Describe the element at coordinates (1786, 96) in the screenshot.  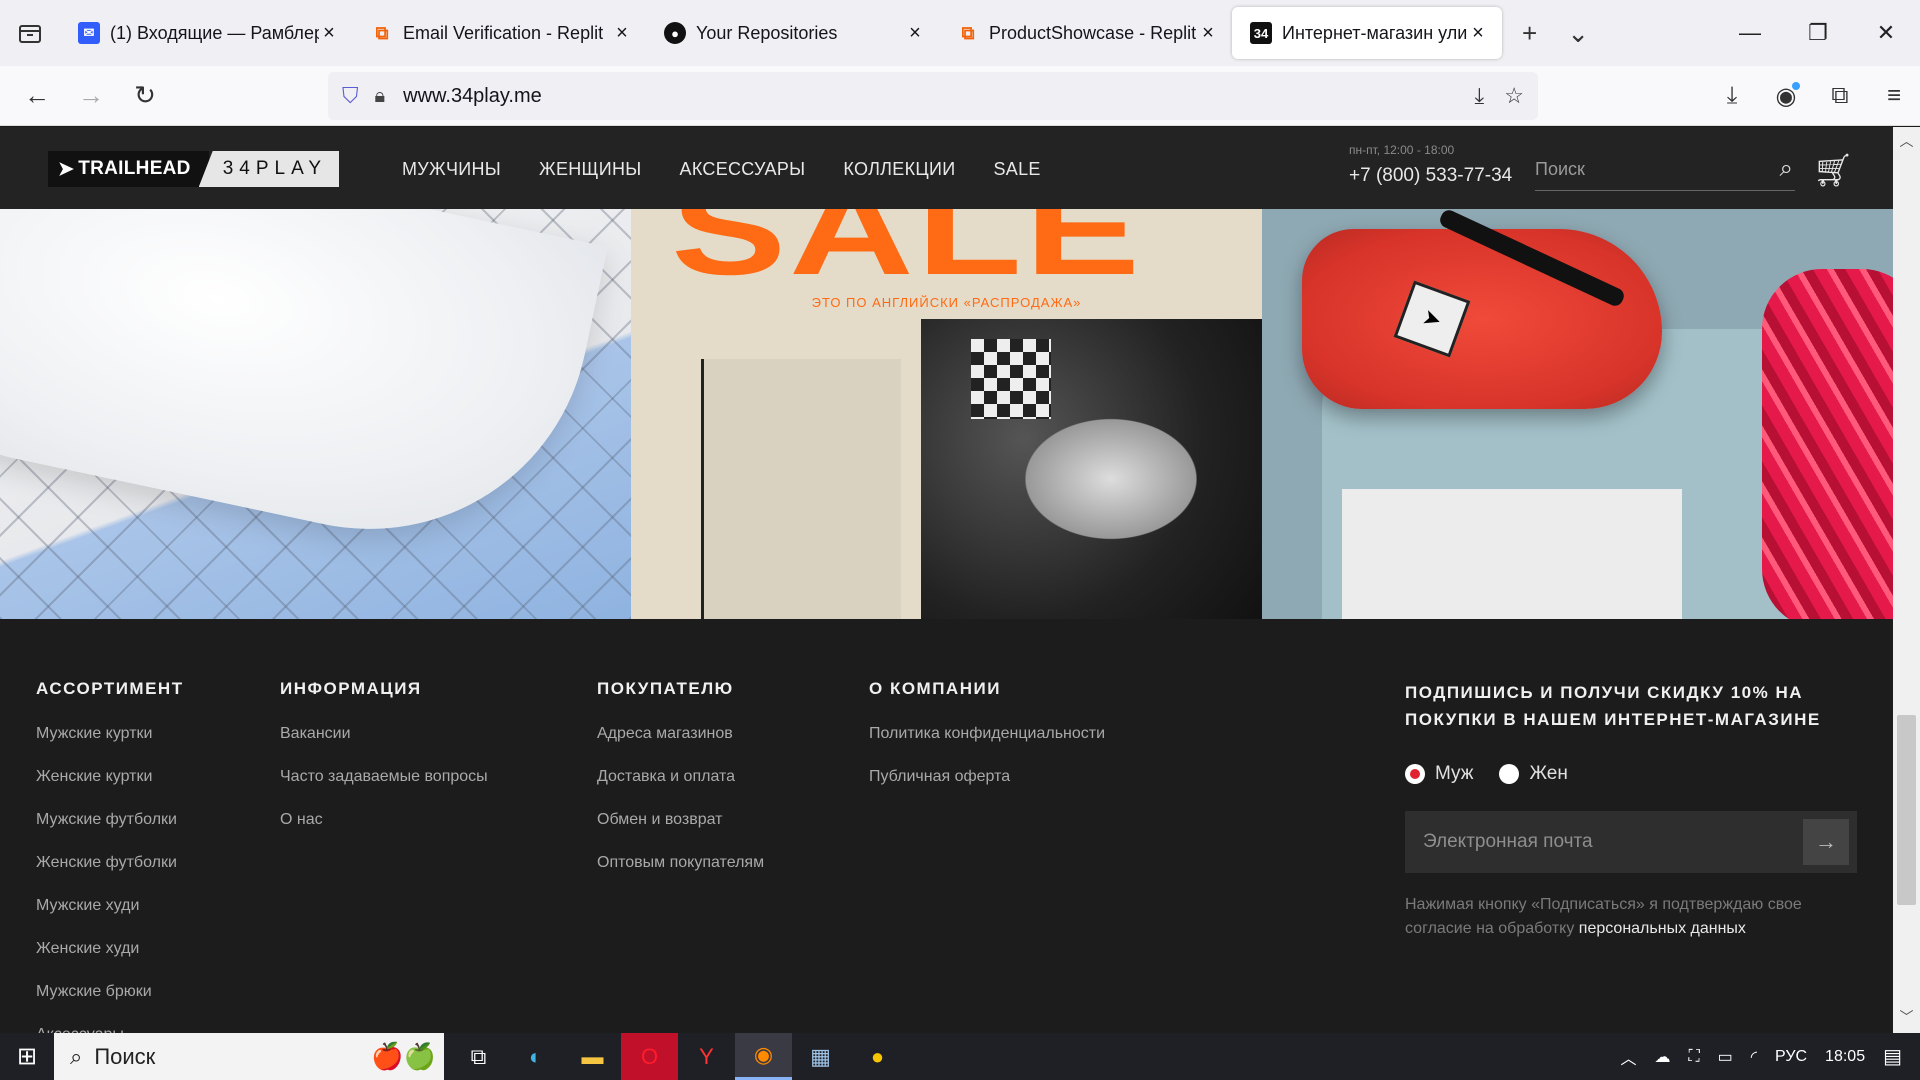
I see `account-icon: ◉` at that location.